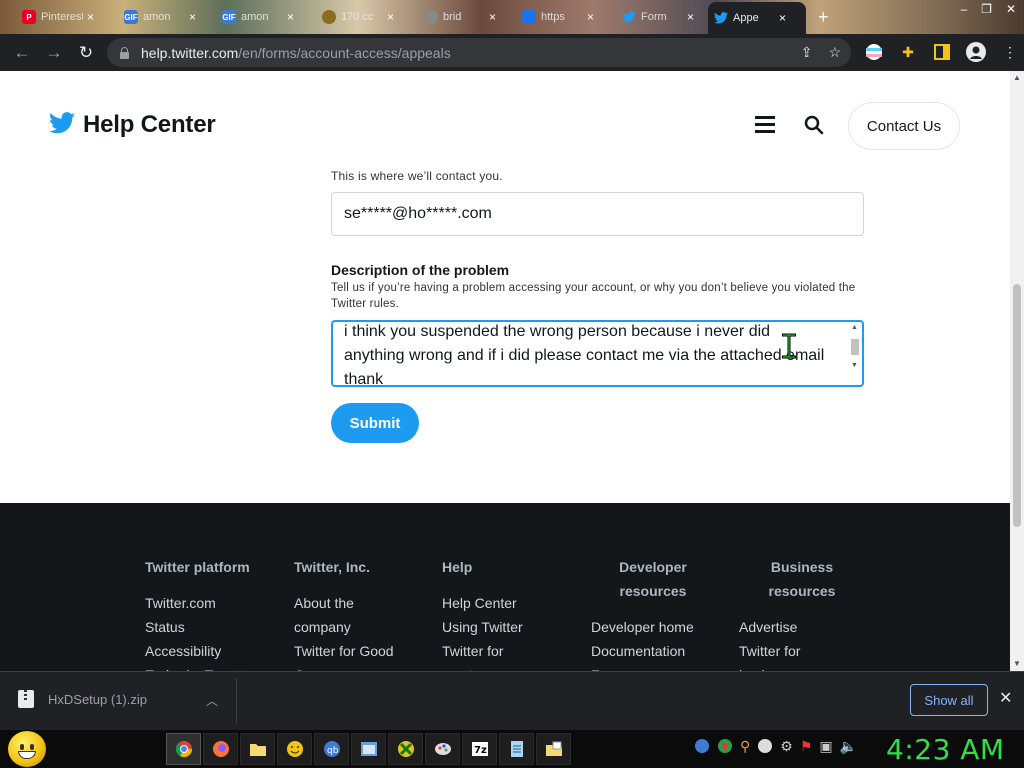 The height and width of the screenshot is (768, 1024). I want to click on xbox-icon, so click(405, 749).